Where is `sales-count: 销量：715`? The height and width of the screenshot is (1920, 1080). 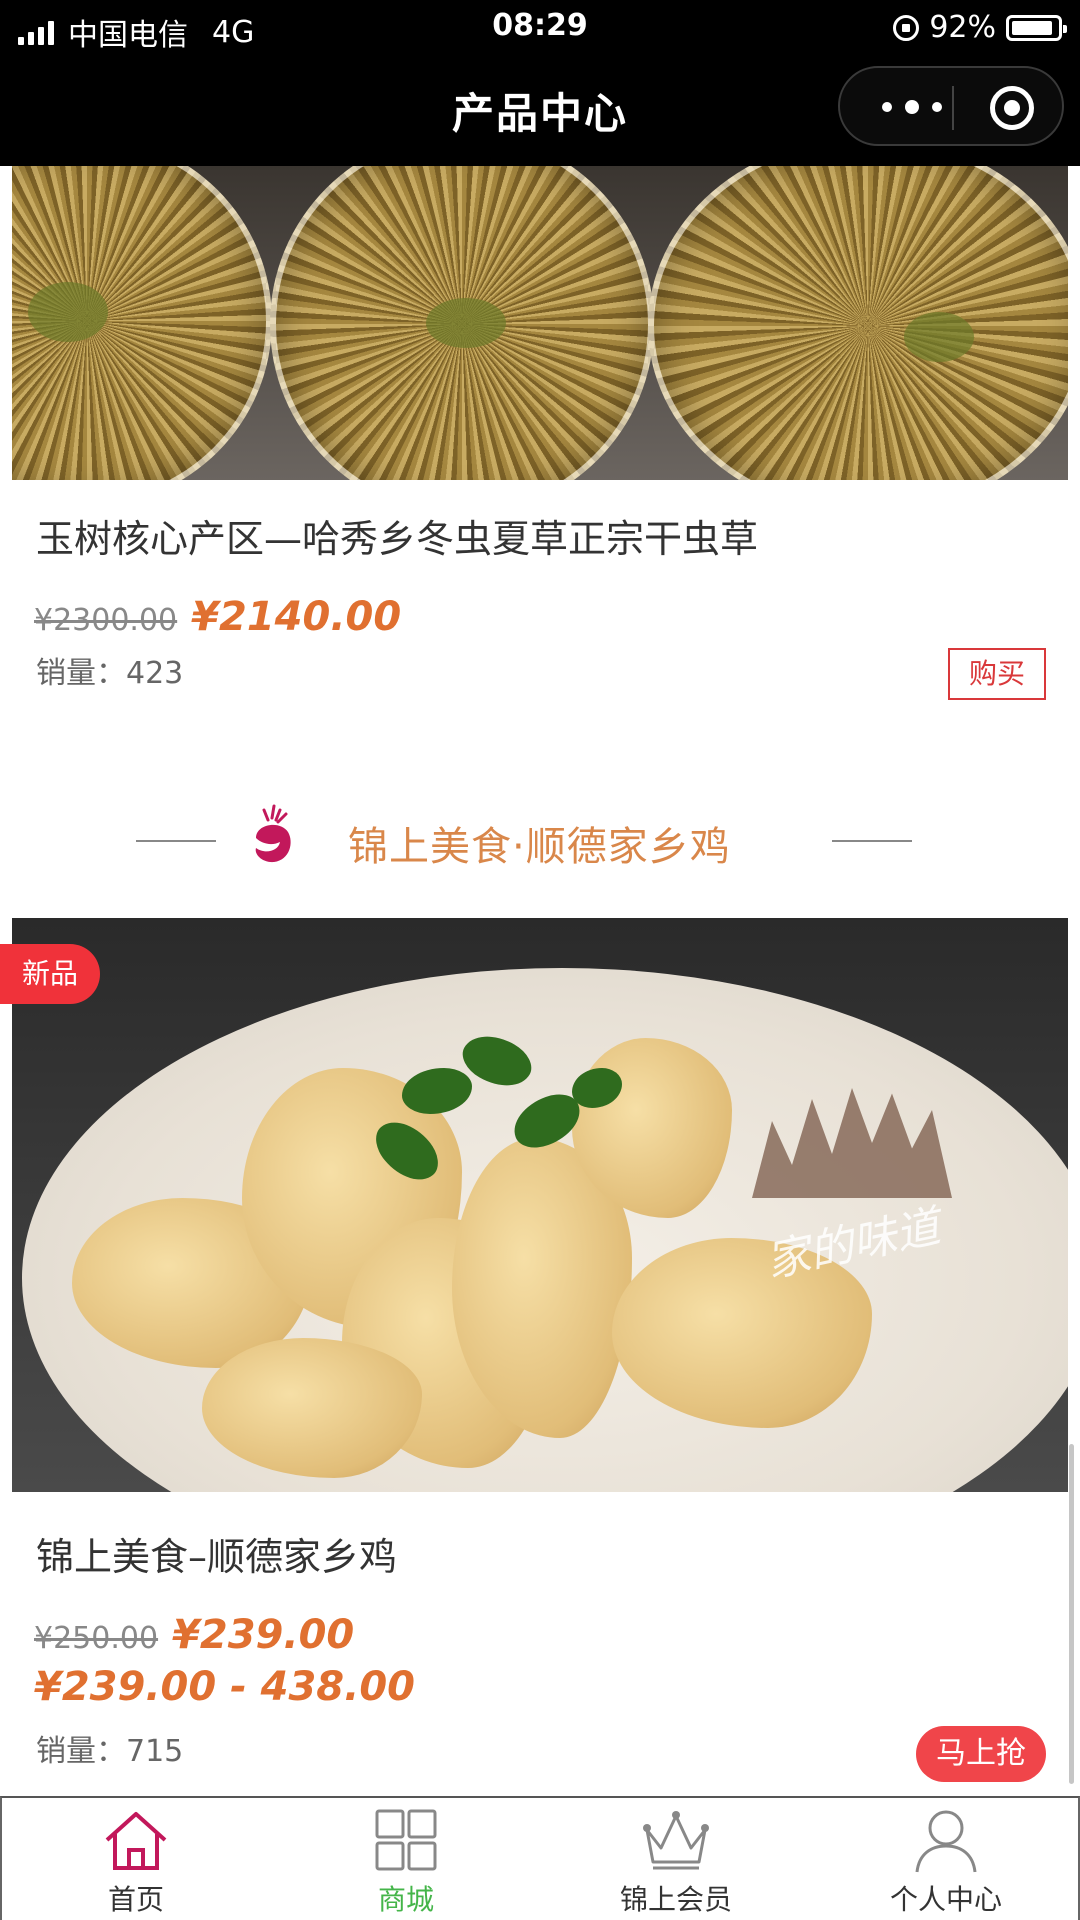
sales-count: 销量：715 is located at coordinates (109, 1748).